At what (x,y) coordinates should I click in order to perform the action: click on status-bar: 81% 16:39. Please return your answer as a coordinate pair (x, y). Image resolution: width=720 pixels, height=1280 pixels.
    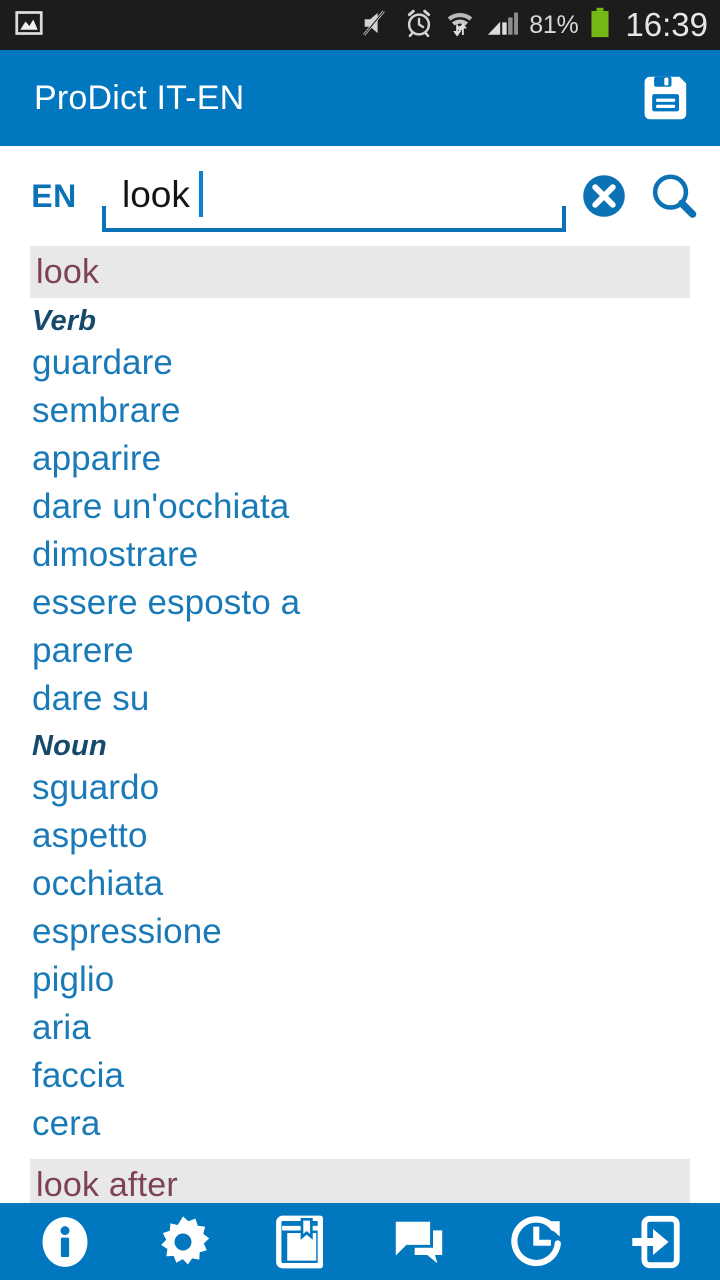
    Looking at the image, I should click on (360, 25).